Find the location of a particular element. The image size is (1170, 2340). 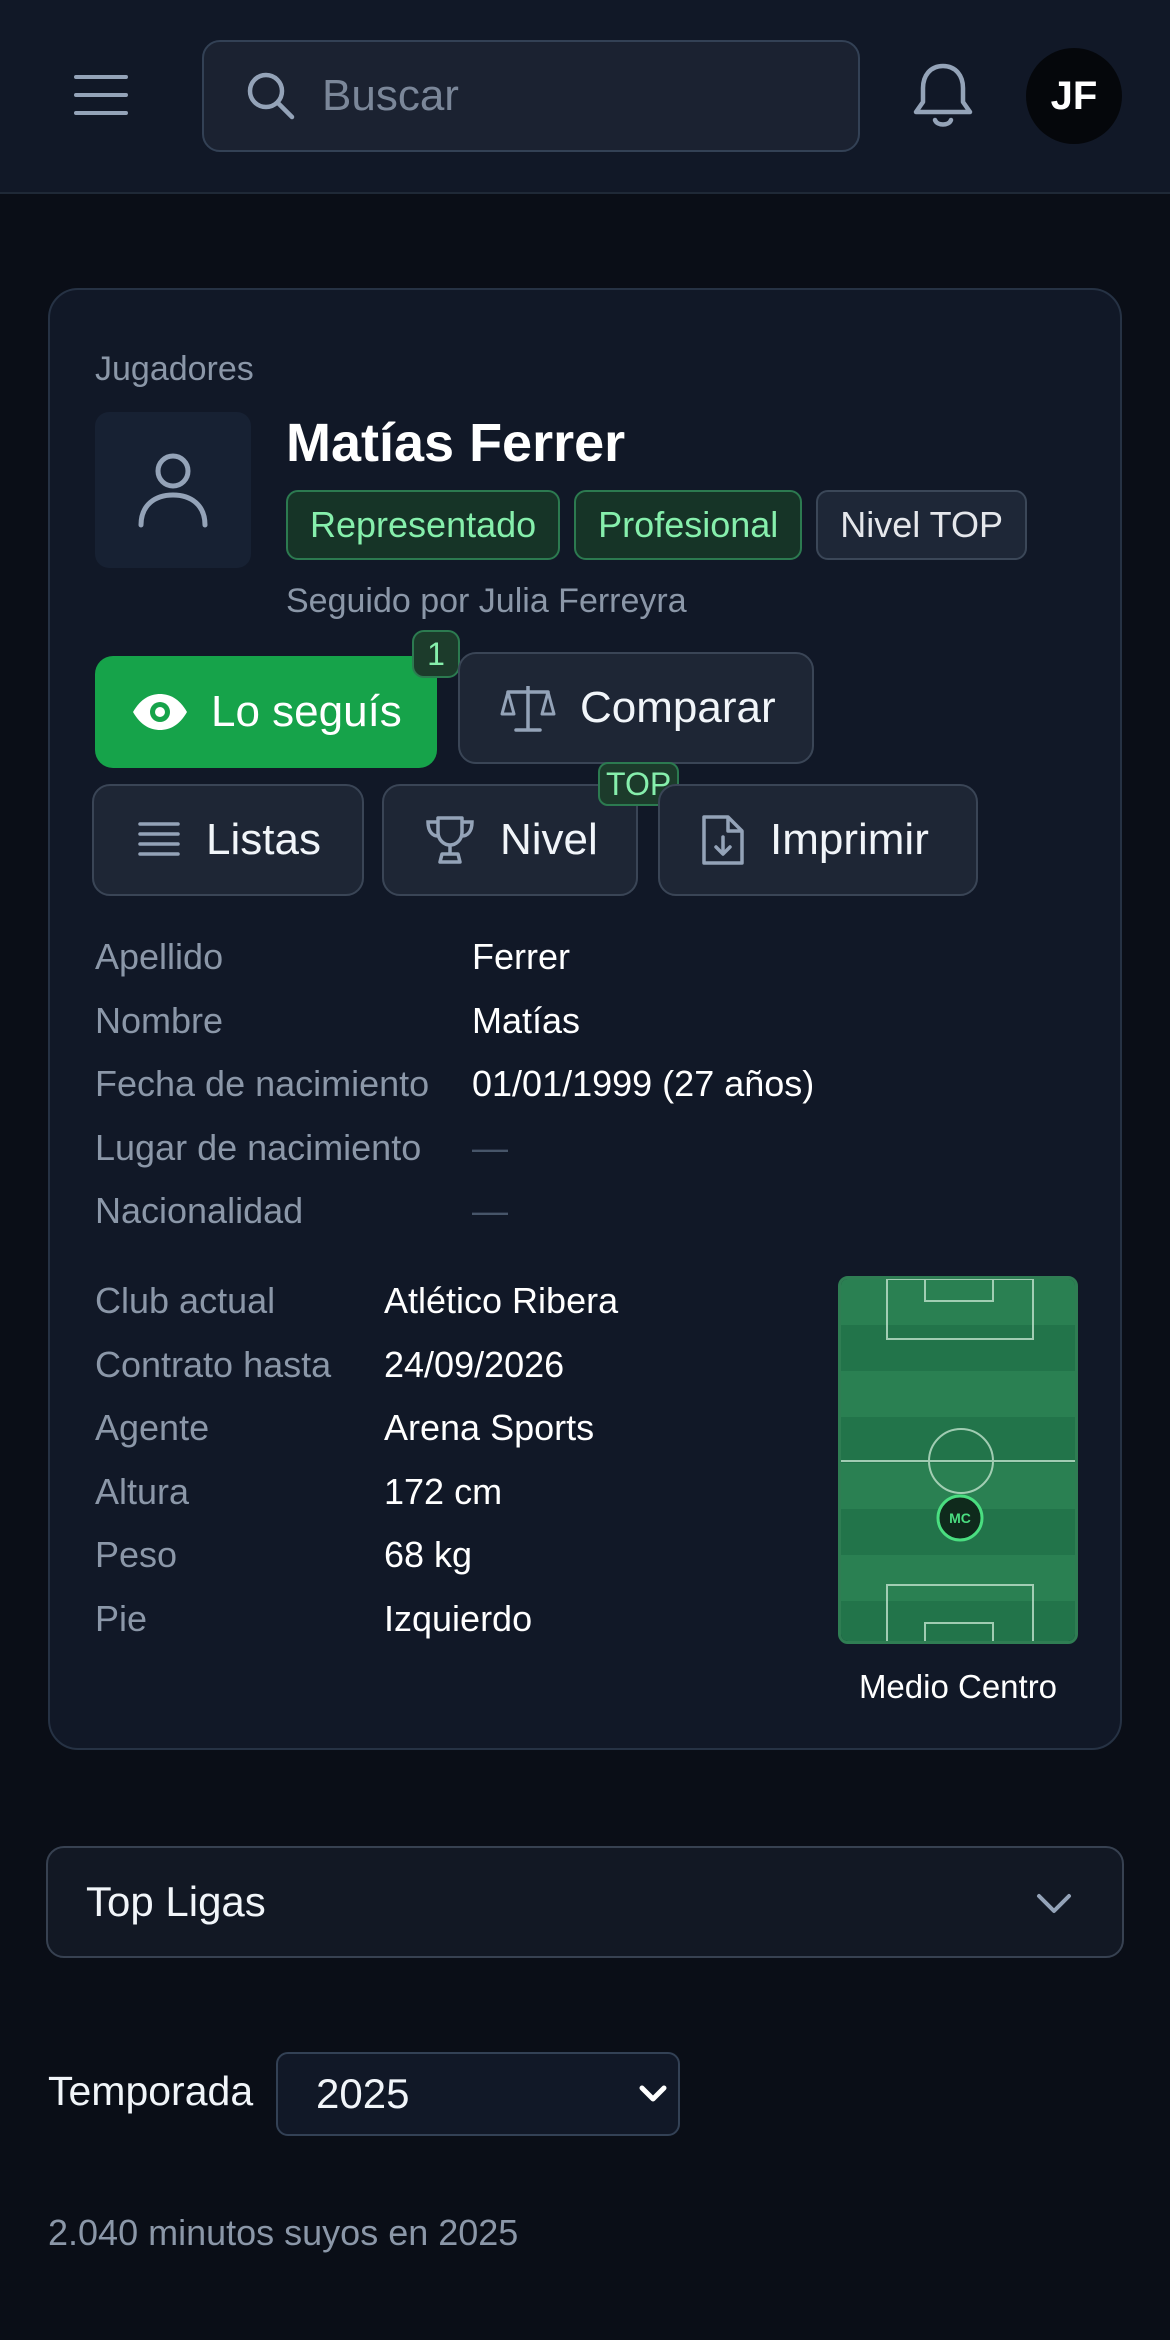

breadcrumb: Jugadores is located at coordinates (174, 369).